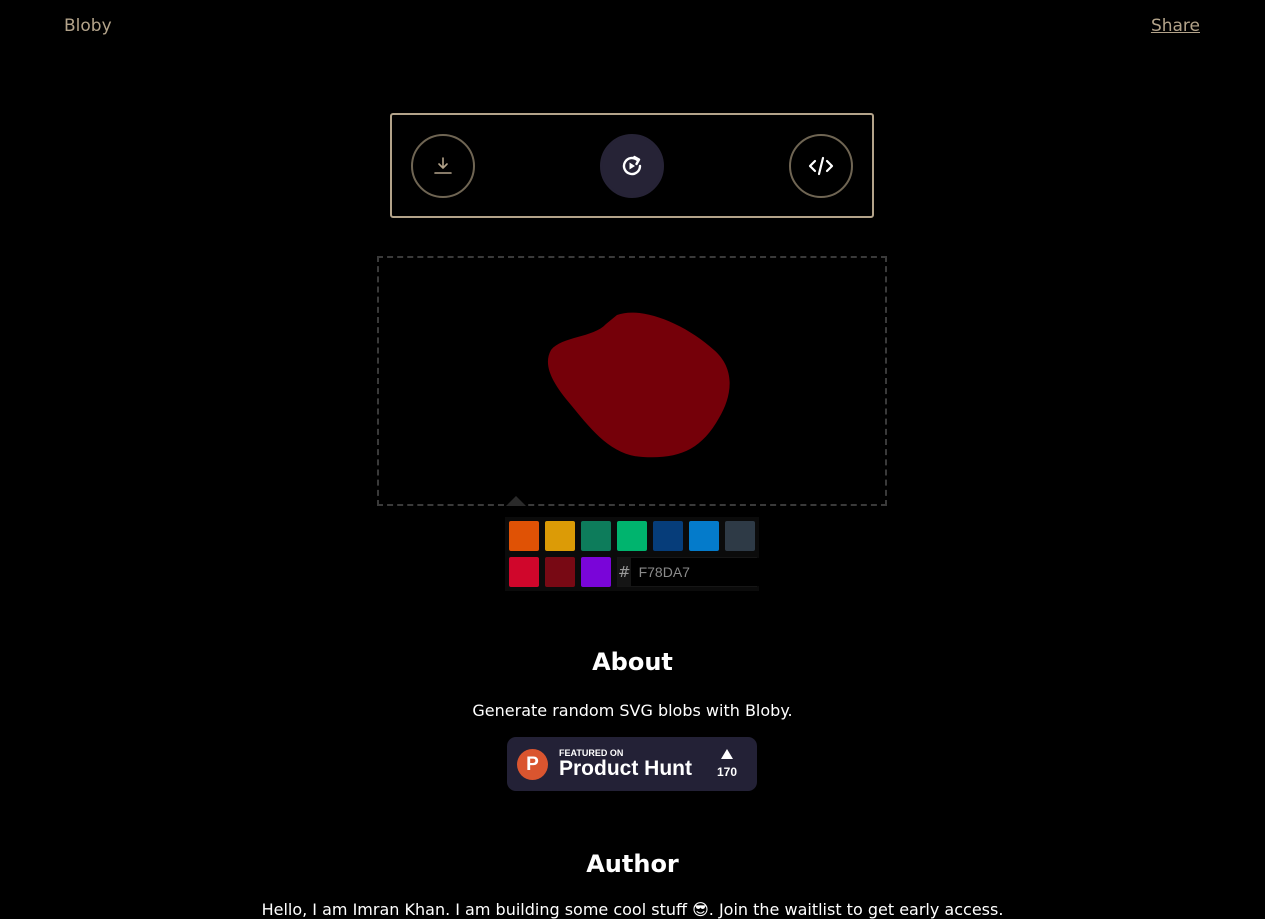 This screenshot has width=1265, height=919. I want to click on upvote-count: 170, so click(727, 772).